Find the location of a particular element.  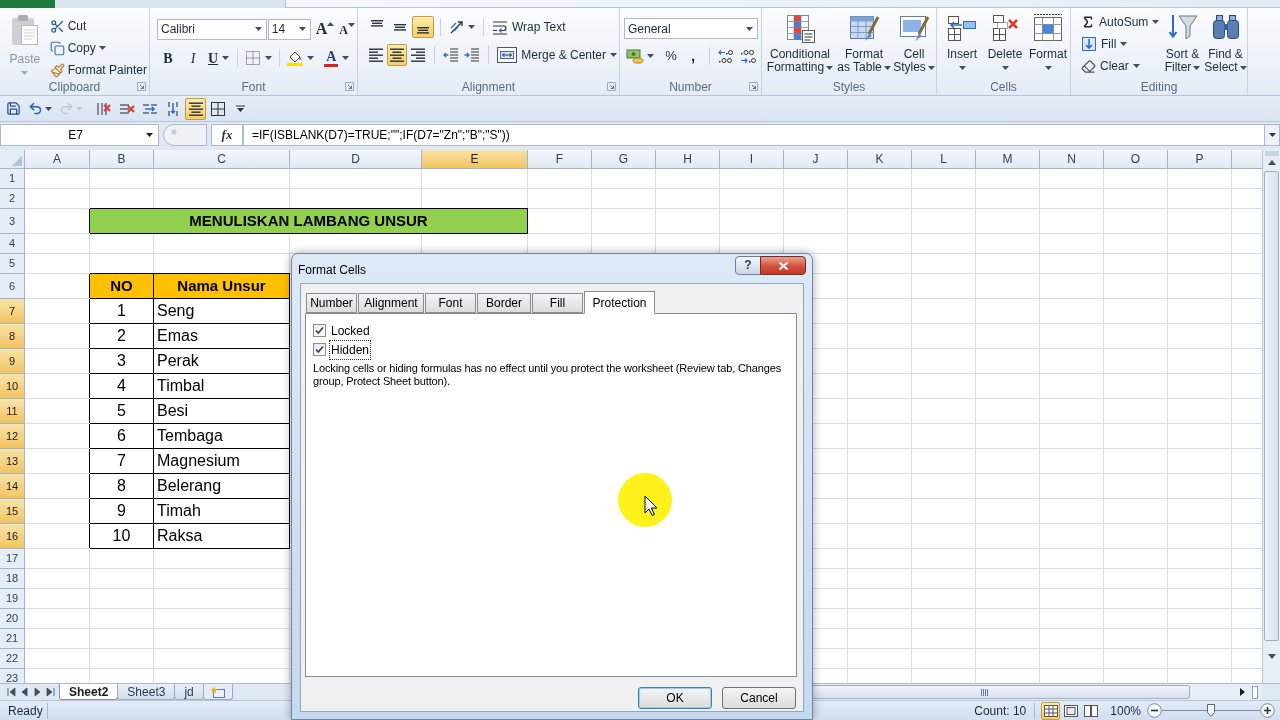

column-header: M is located at coordinates (1008, 159).